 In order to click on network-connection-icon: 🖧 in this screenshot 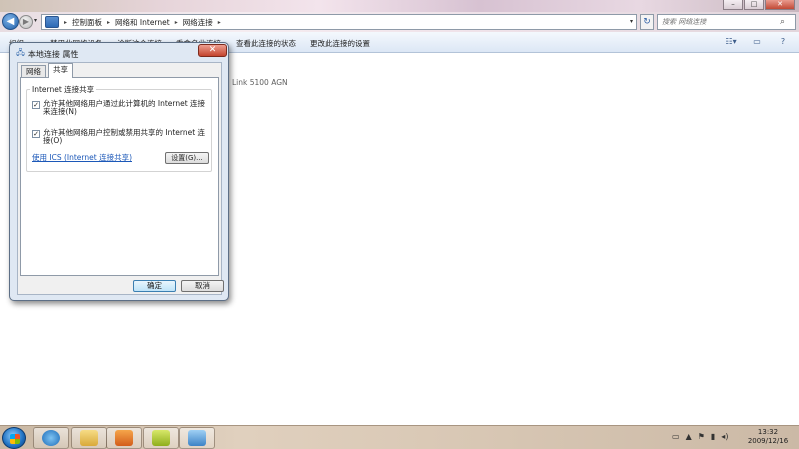, I will do `click(20, 52)`.